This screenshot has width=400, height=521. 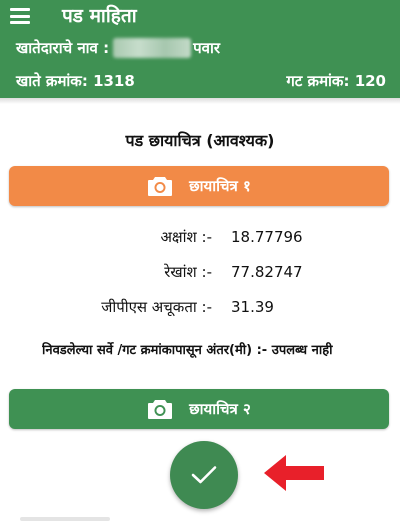 What do you see at coordinates (370, 81) in the screenshot?
I see `gat-number: 120` at bounding box center [370, 81].